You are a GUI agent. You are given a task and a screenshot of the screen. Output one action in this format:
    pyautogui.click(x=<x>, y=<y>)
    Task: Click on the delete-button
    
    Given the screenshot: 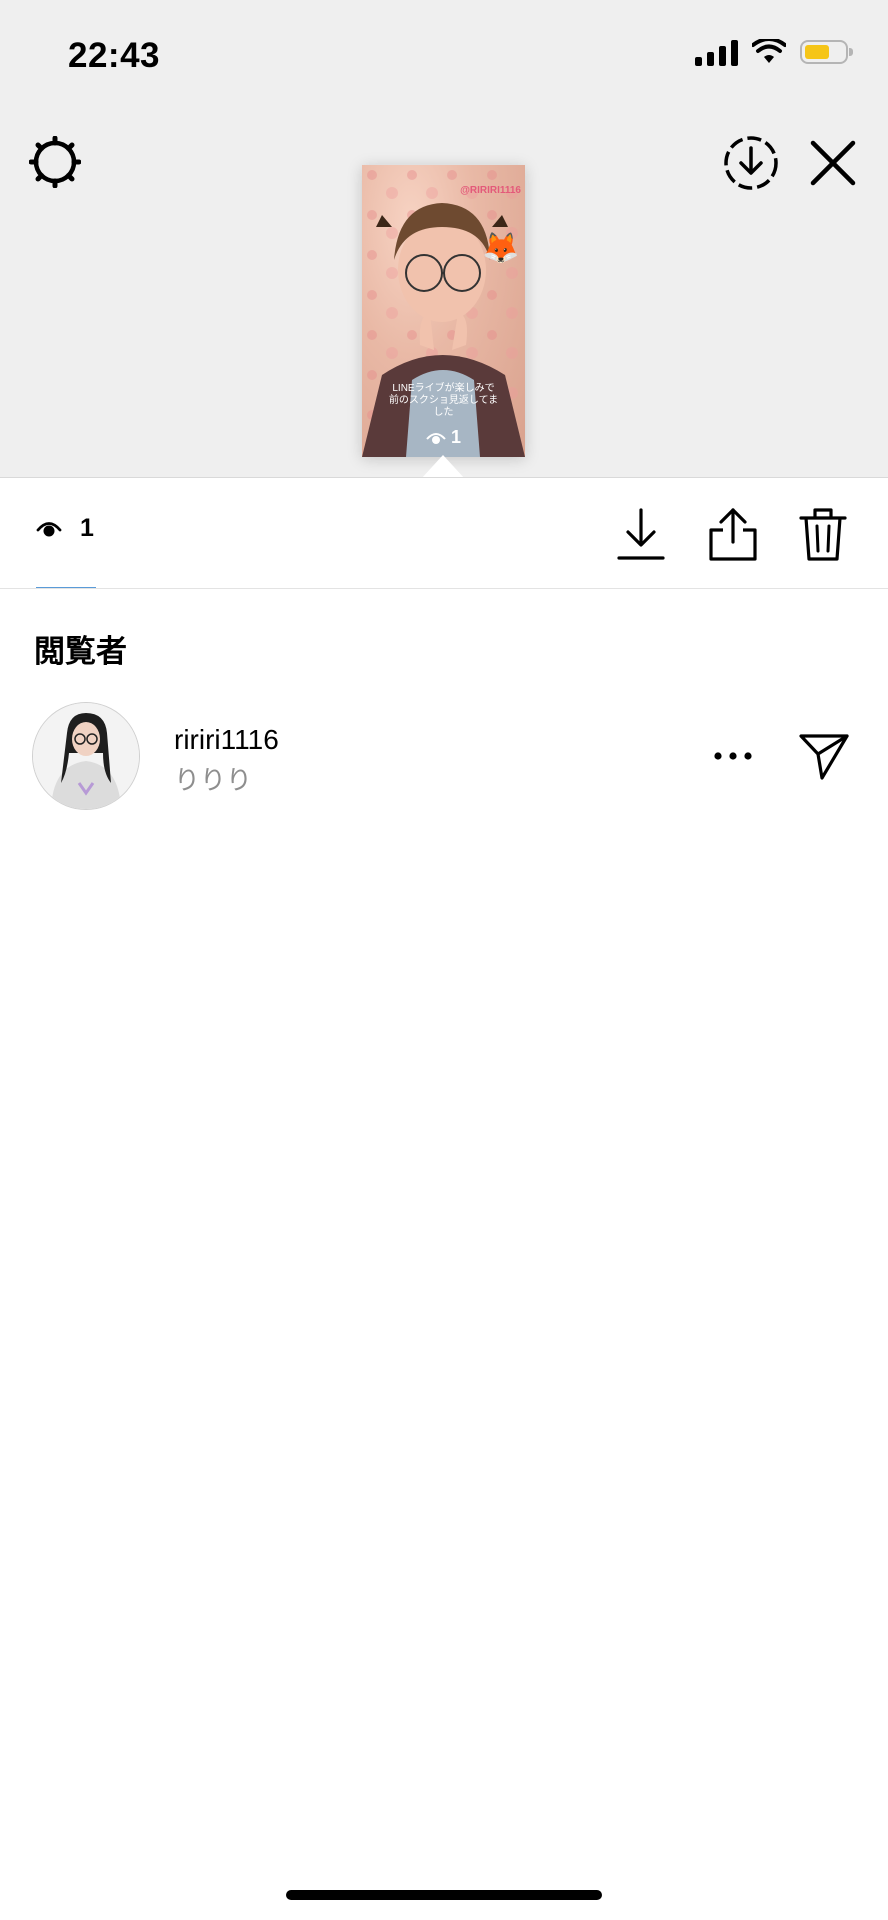 What is the action you would take?
    pyautogui.click(x=823, y=534)
    